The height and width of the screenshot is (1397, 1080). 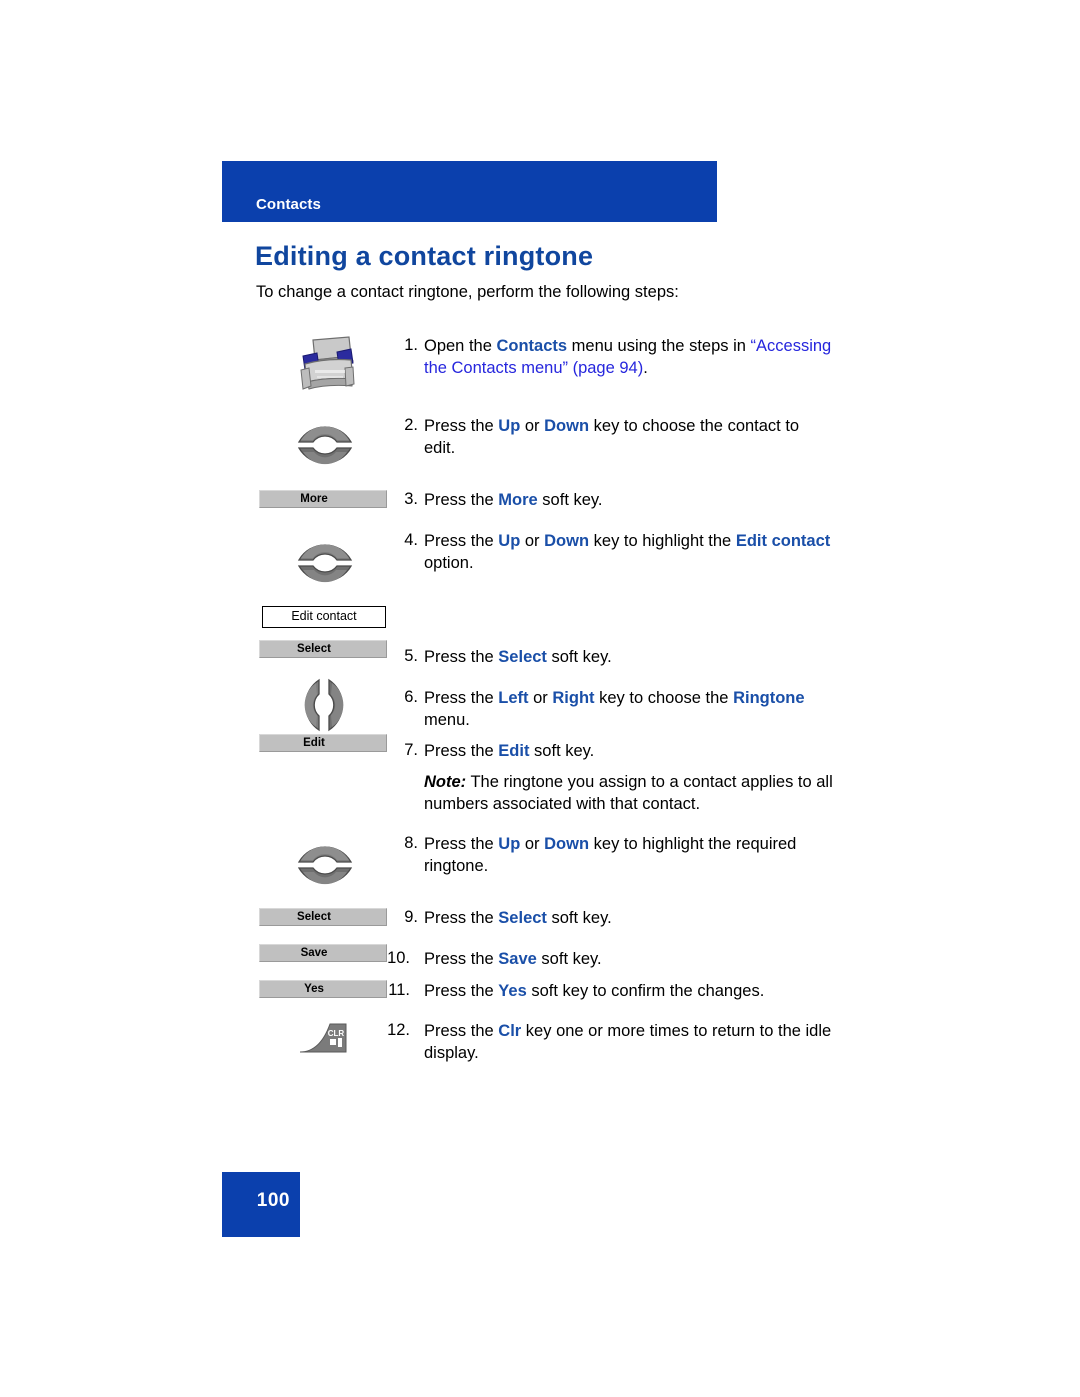 I want to click on running-header-bar: Contacts, so click(x=469, y=191).